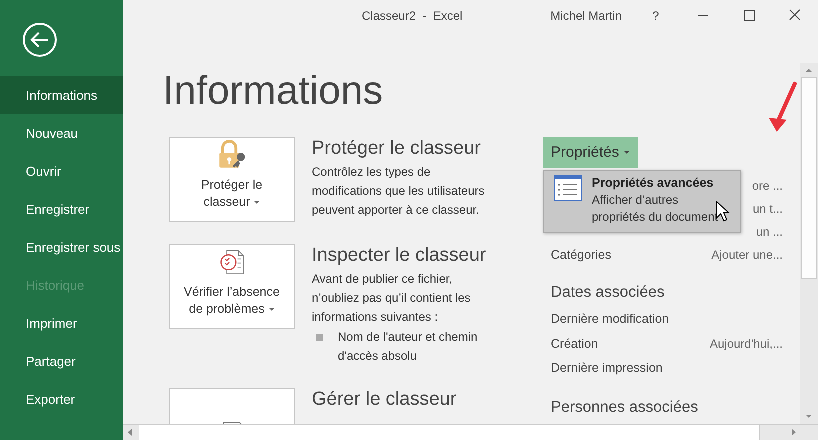  Describe the element at coordinates (608, 293) in the screenshot. I see `group-heading: Dates associées` at that location.